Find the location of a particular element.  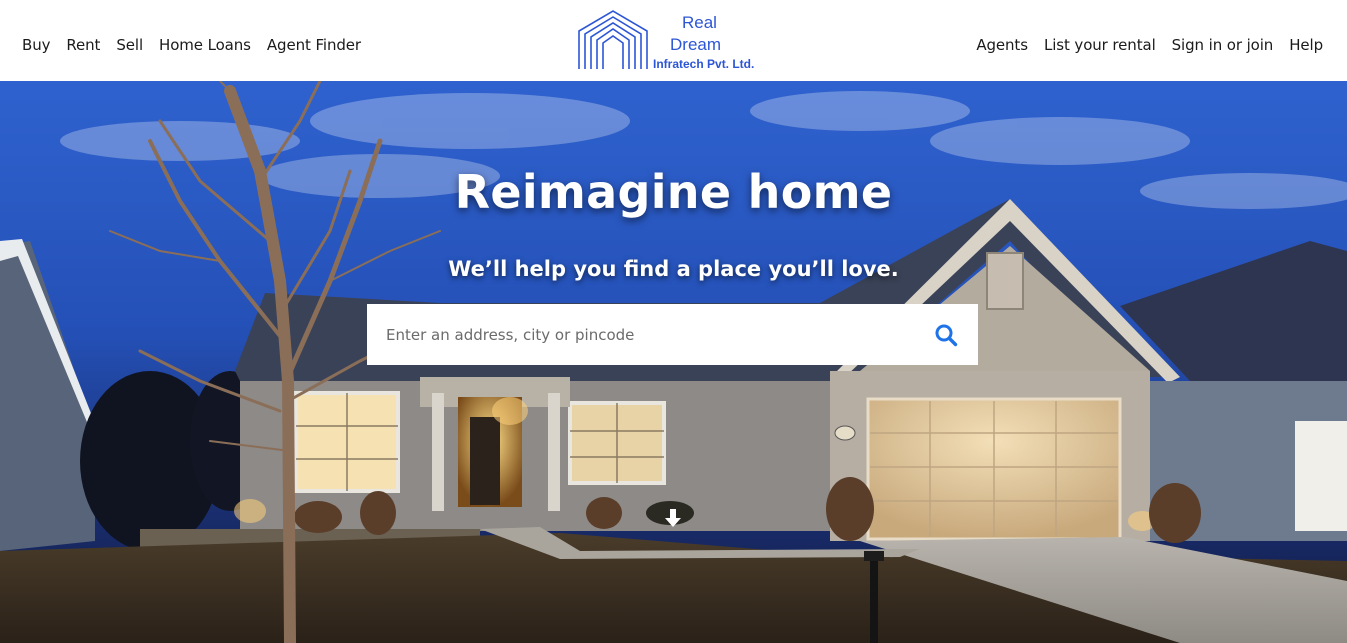

search-icon is located at coordinates (946, 335).